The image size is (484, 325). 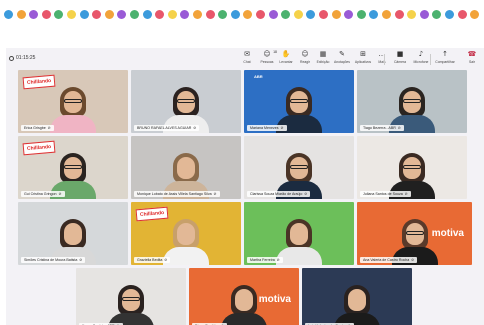 I want to click on participant-video-tile: Luiz Valentes de Castro⊘, so click(x=357, y=296).